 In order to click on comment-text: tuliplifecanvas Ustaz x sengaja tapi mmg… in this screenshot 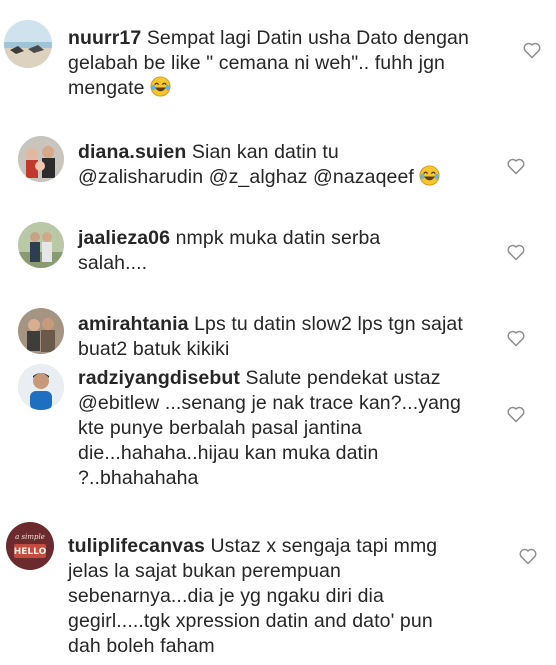, I will do `click(259, 596)`.